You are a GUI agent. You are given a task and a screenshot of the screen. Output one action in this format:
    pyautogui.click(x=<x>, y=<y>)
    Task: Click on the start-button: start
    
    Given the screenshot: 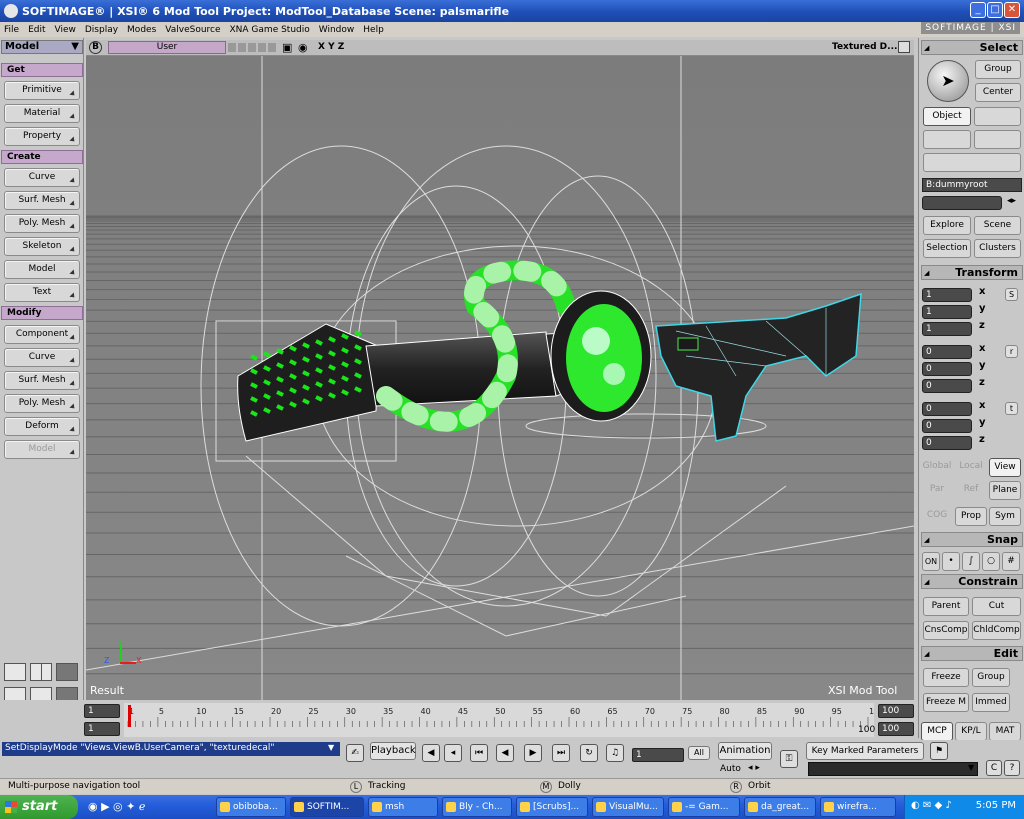 What is the action you would take?
    pyautogui.click(x=39, y=807)
    